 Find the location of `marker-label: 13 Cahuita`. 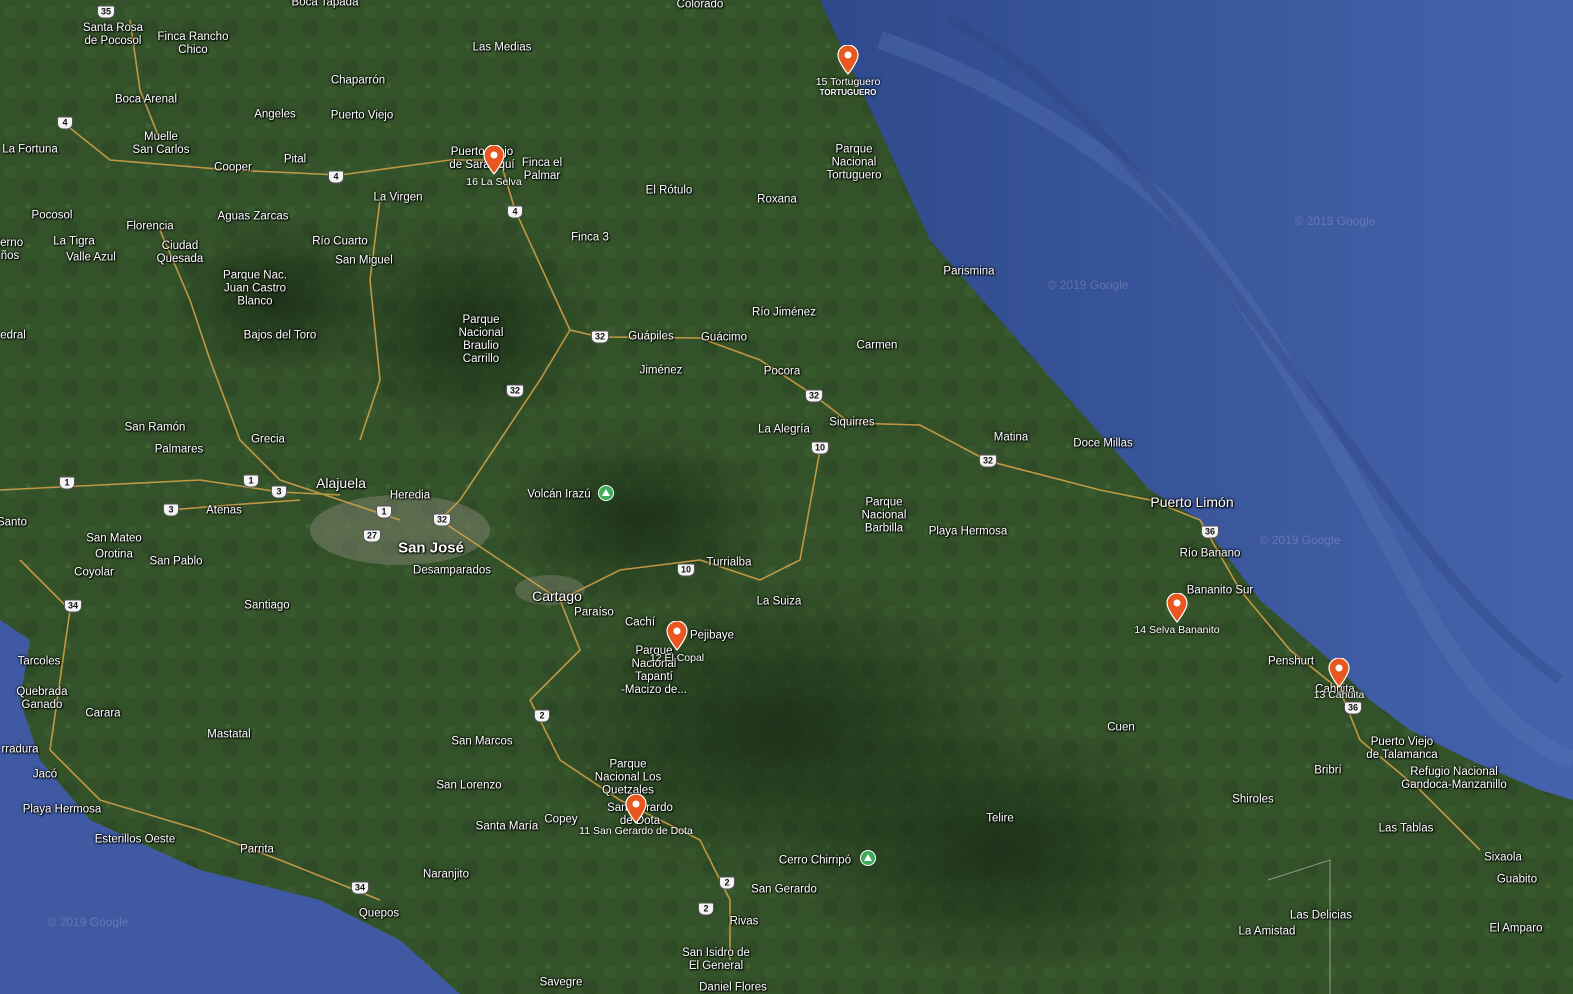

marker-label: 13 Cahuita is located at coordinates (1339, 695).